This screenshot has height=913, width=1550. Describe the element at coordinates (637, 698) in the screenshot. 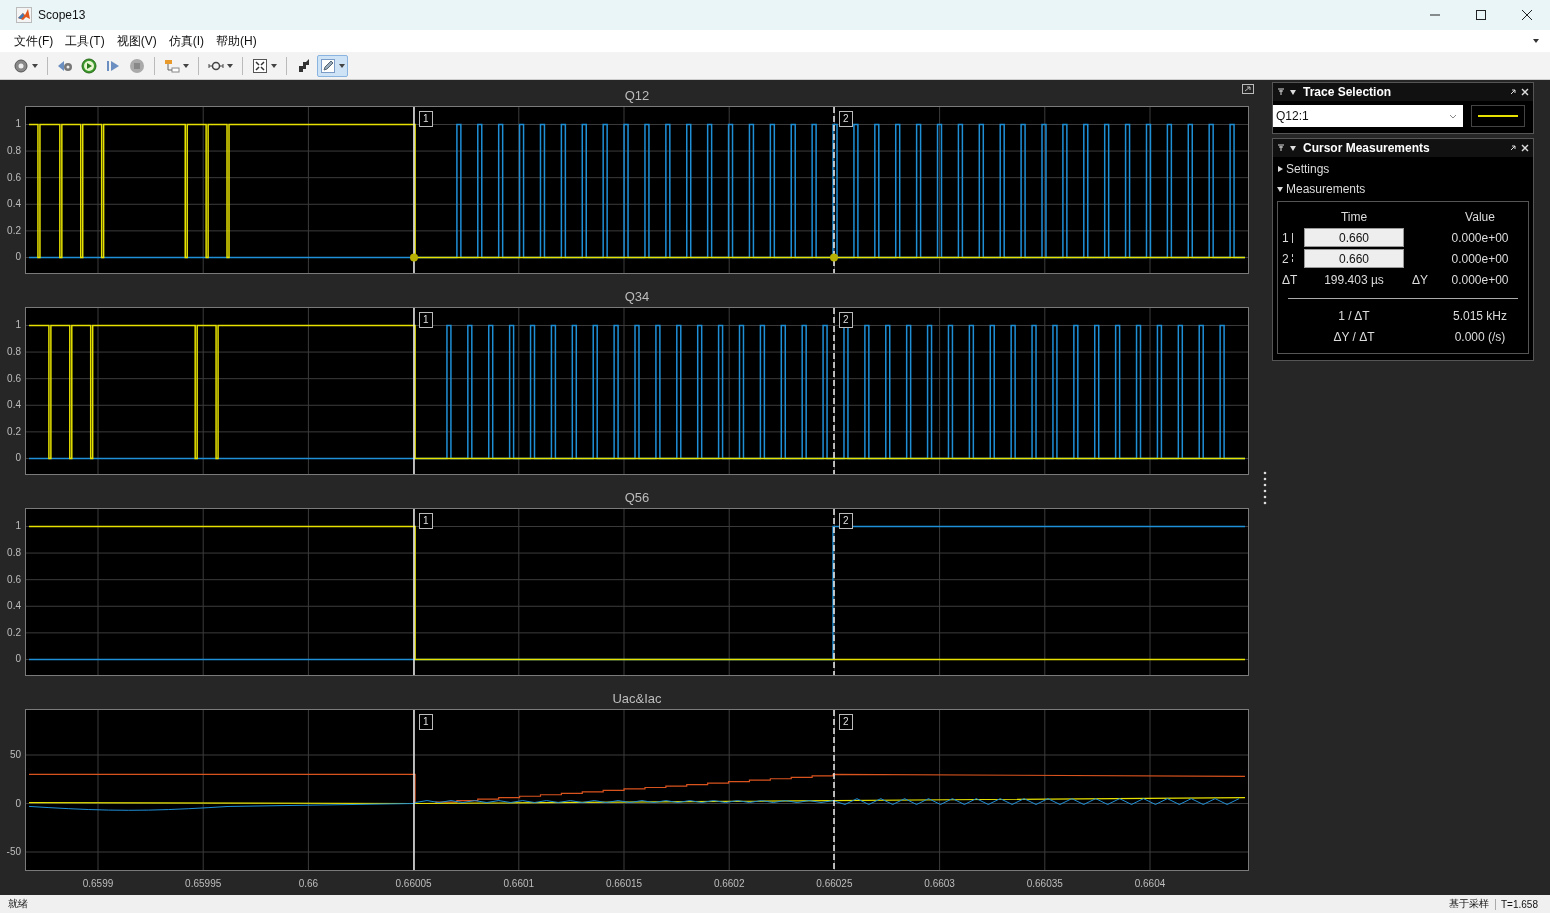

I see `plot-title: Uac&Iac` at that location.